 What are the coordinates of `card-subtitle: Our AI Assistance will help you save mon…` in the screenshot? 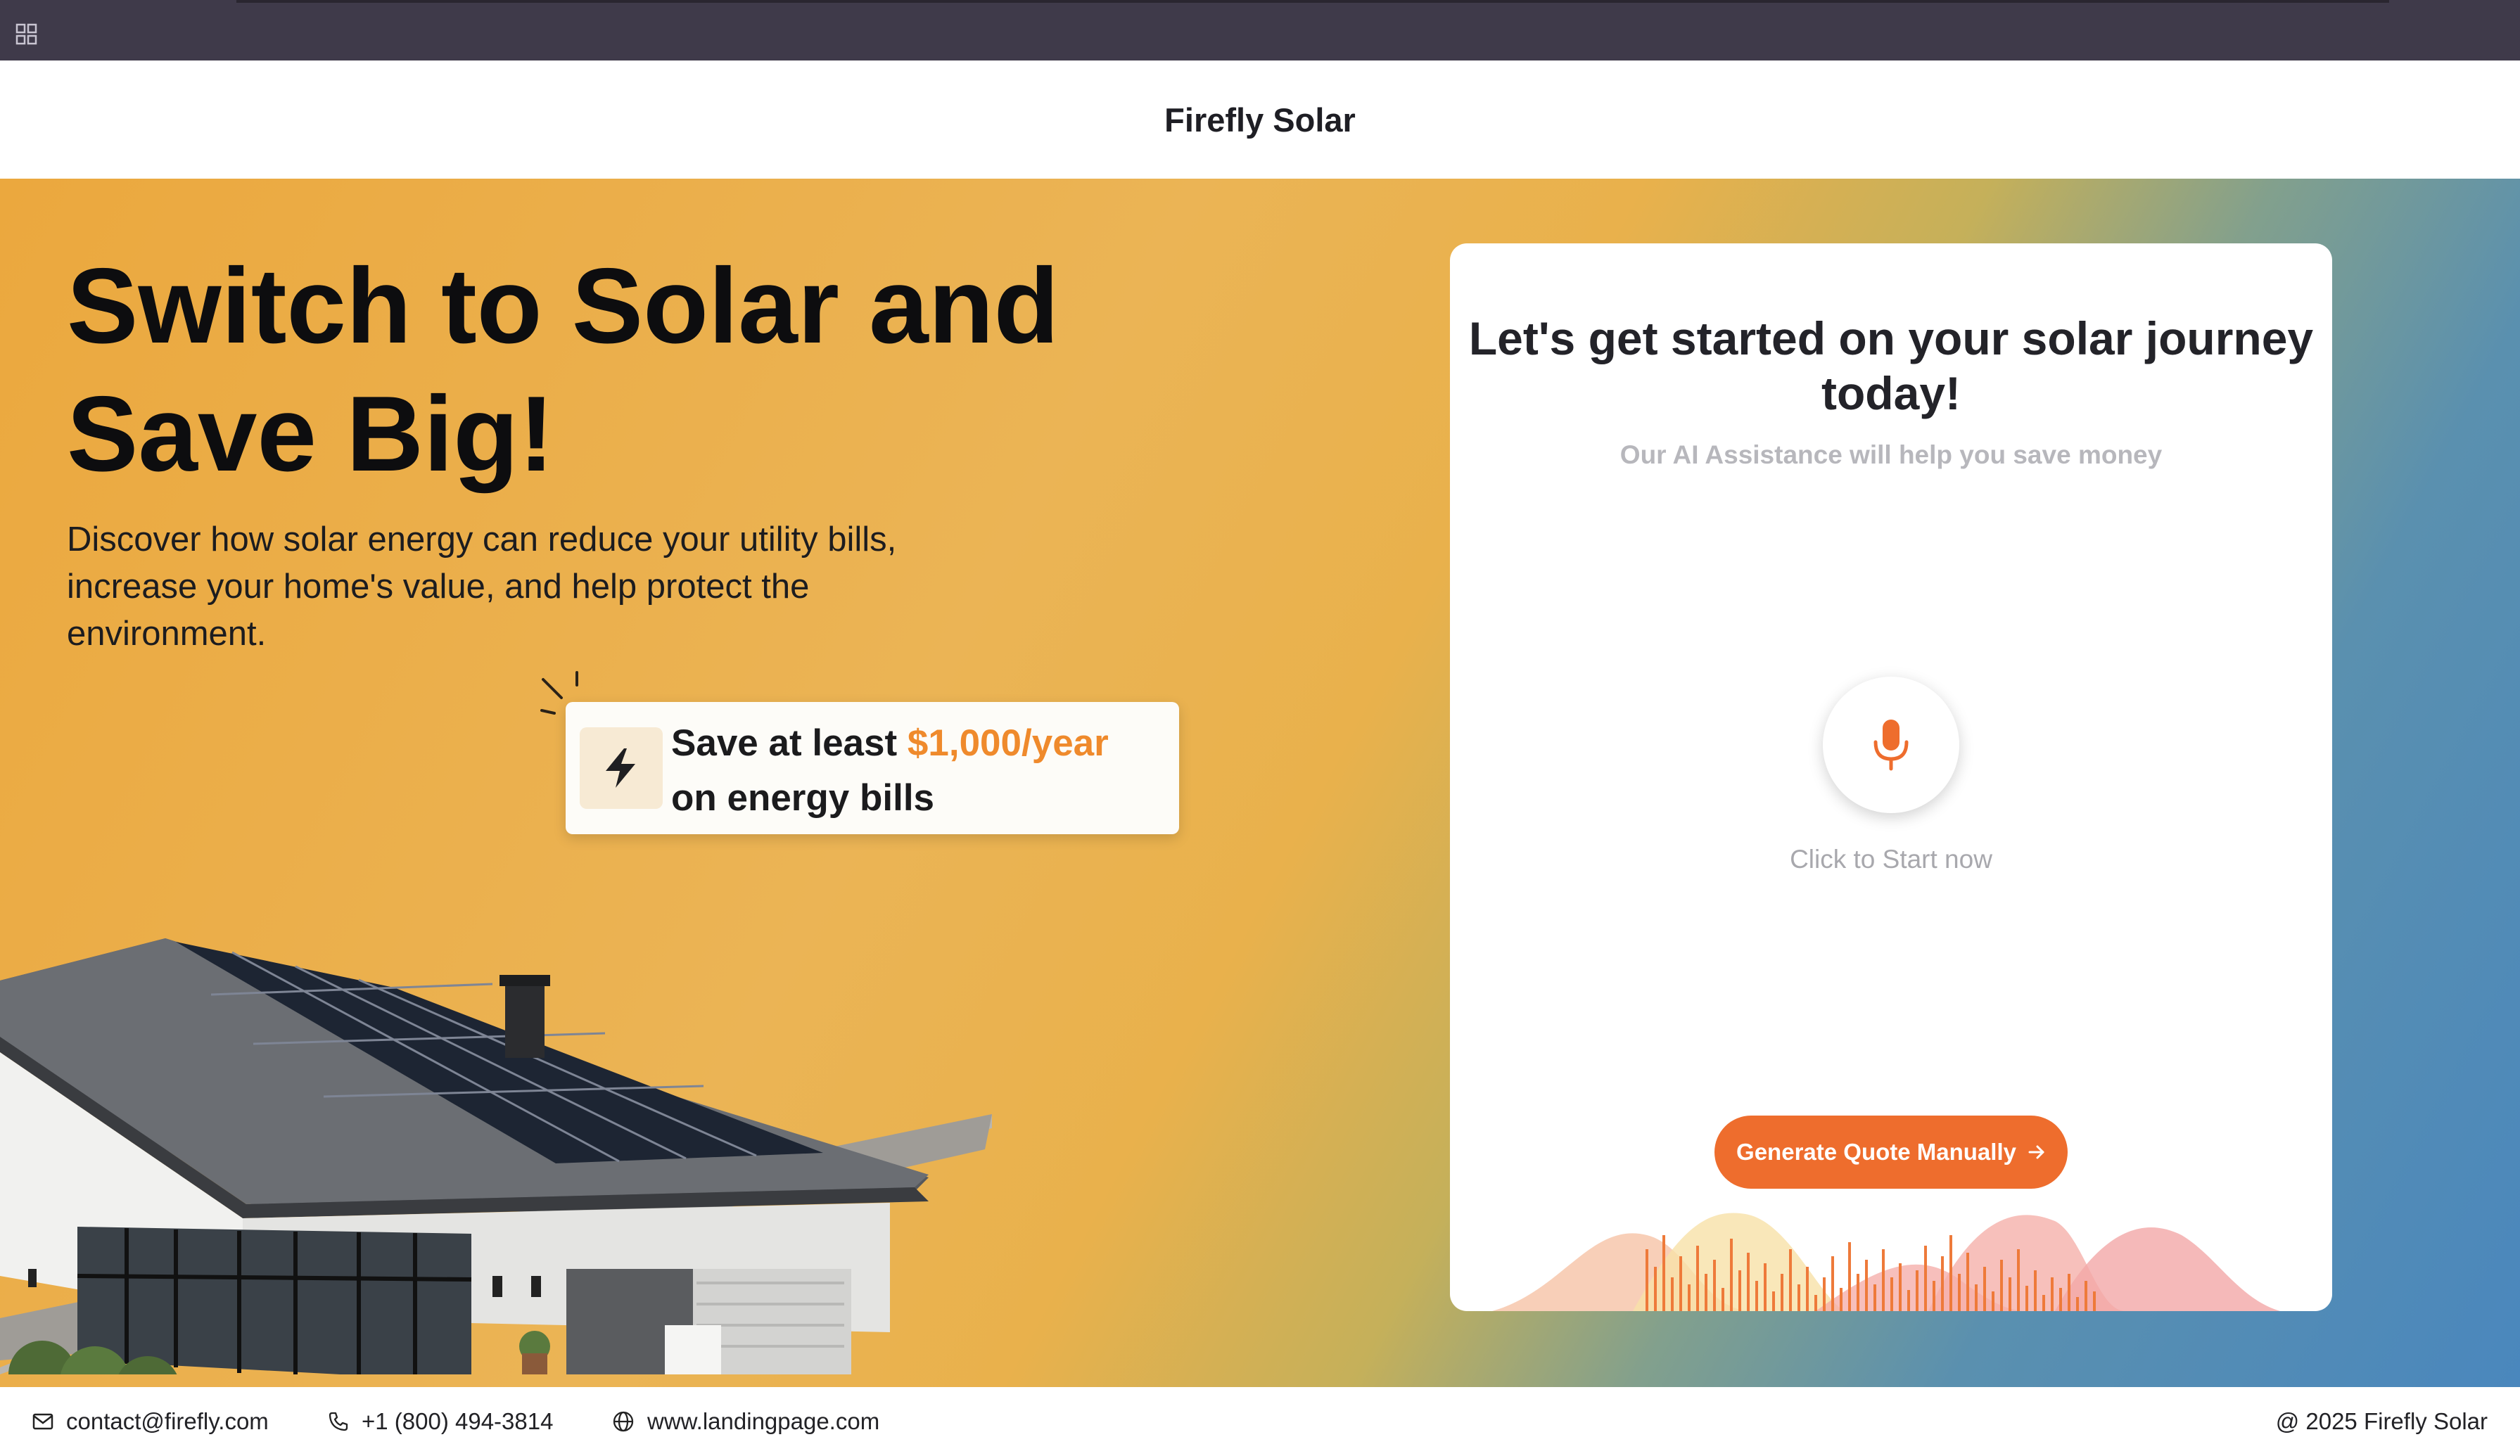 It's located at (1891, 454).